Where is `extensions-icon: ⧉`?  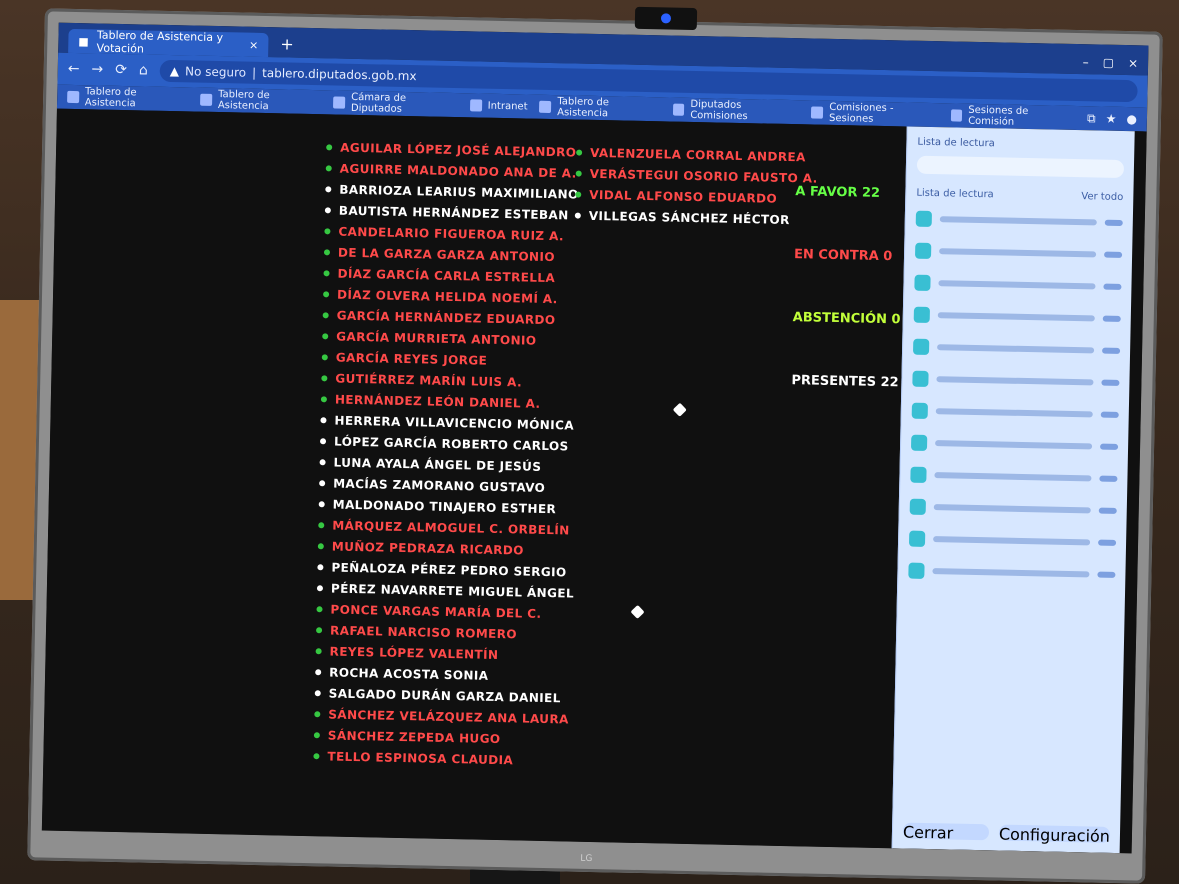
extensions-icon: ⧉ is located at coordinates (1091, 118).